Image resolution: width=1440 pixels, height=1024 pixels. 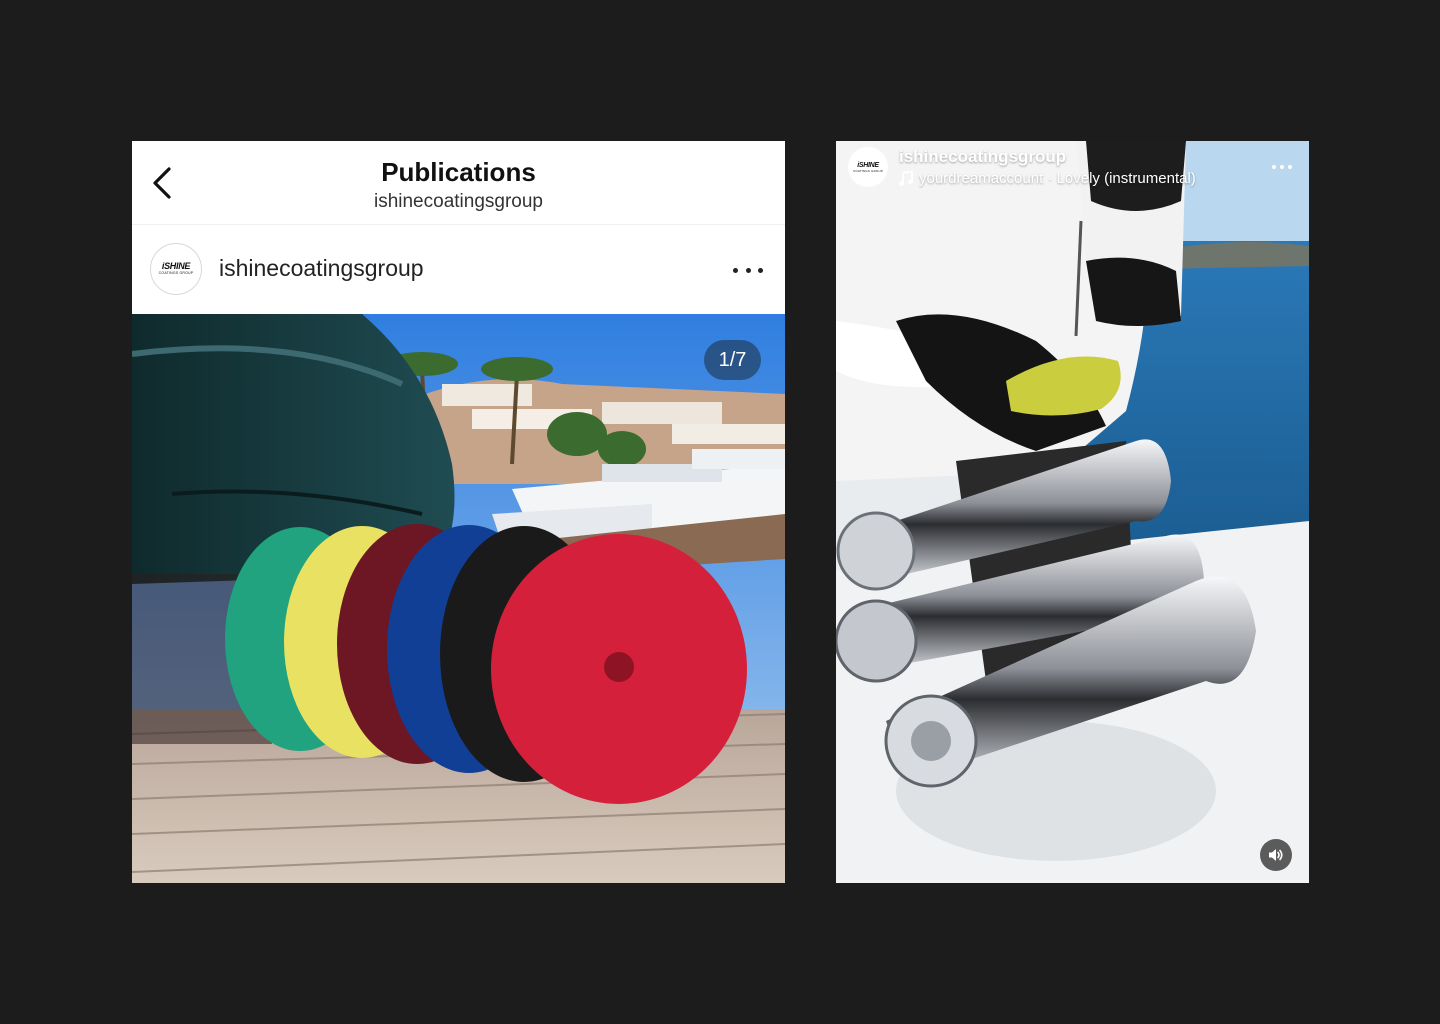 I want to click on music-note-icon, so click(x=906, y=178).